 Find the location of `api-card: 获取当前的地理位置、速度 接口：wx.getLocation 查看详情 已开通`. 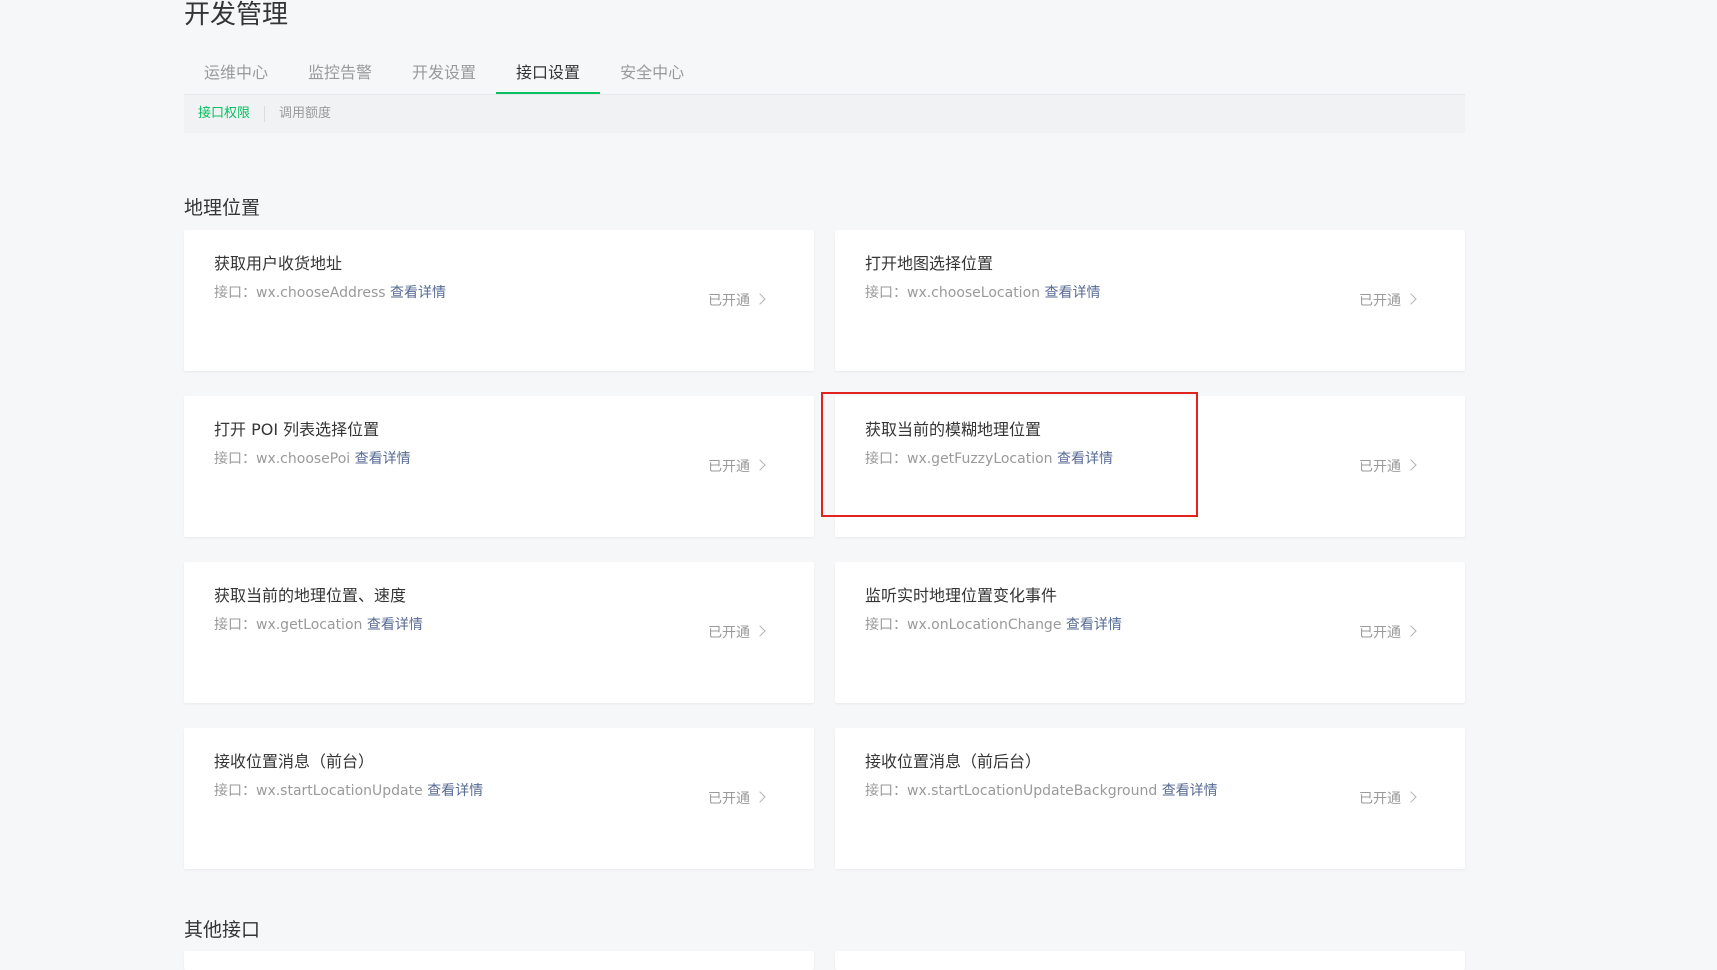

api-card: 获取当前的地理位置、速度 接口：wx.getLocation 查看详情 已开通 is located at coordinates (499, 632).